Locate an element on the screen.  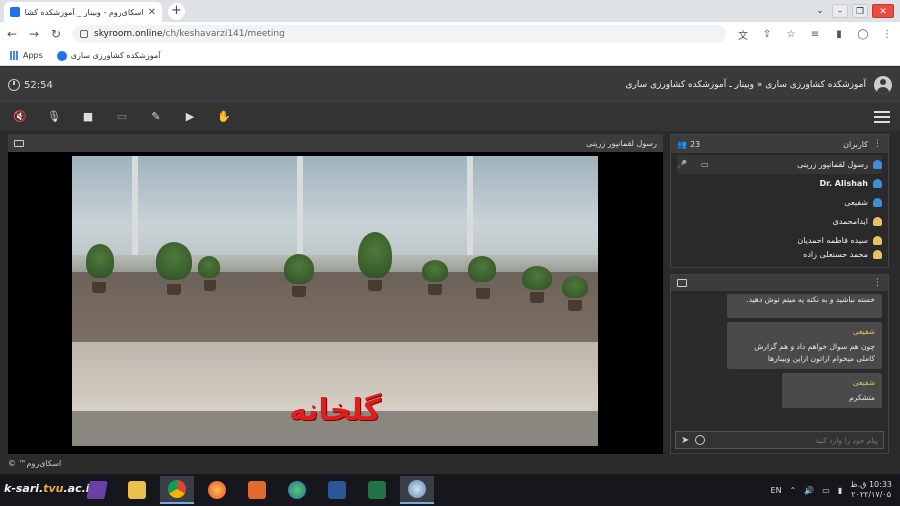
soil-bed is located at coordinates (335, 307).